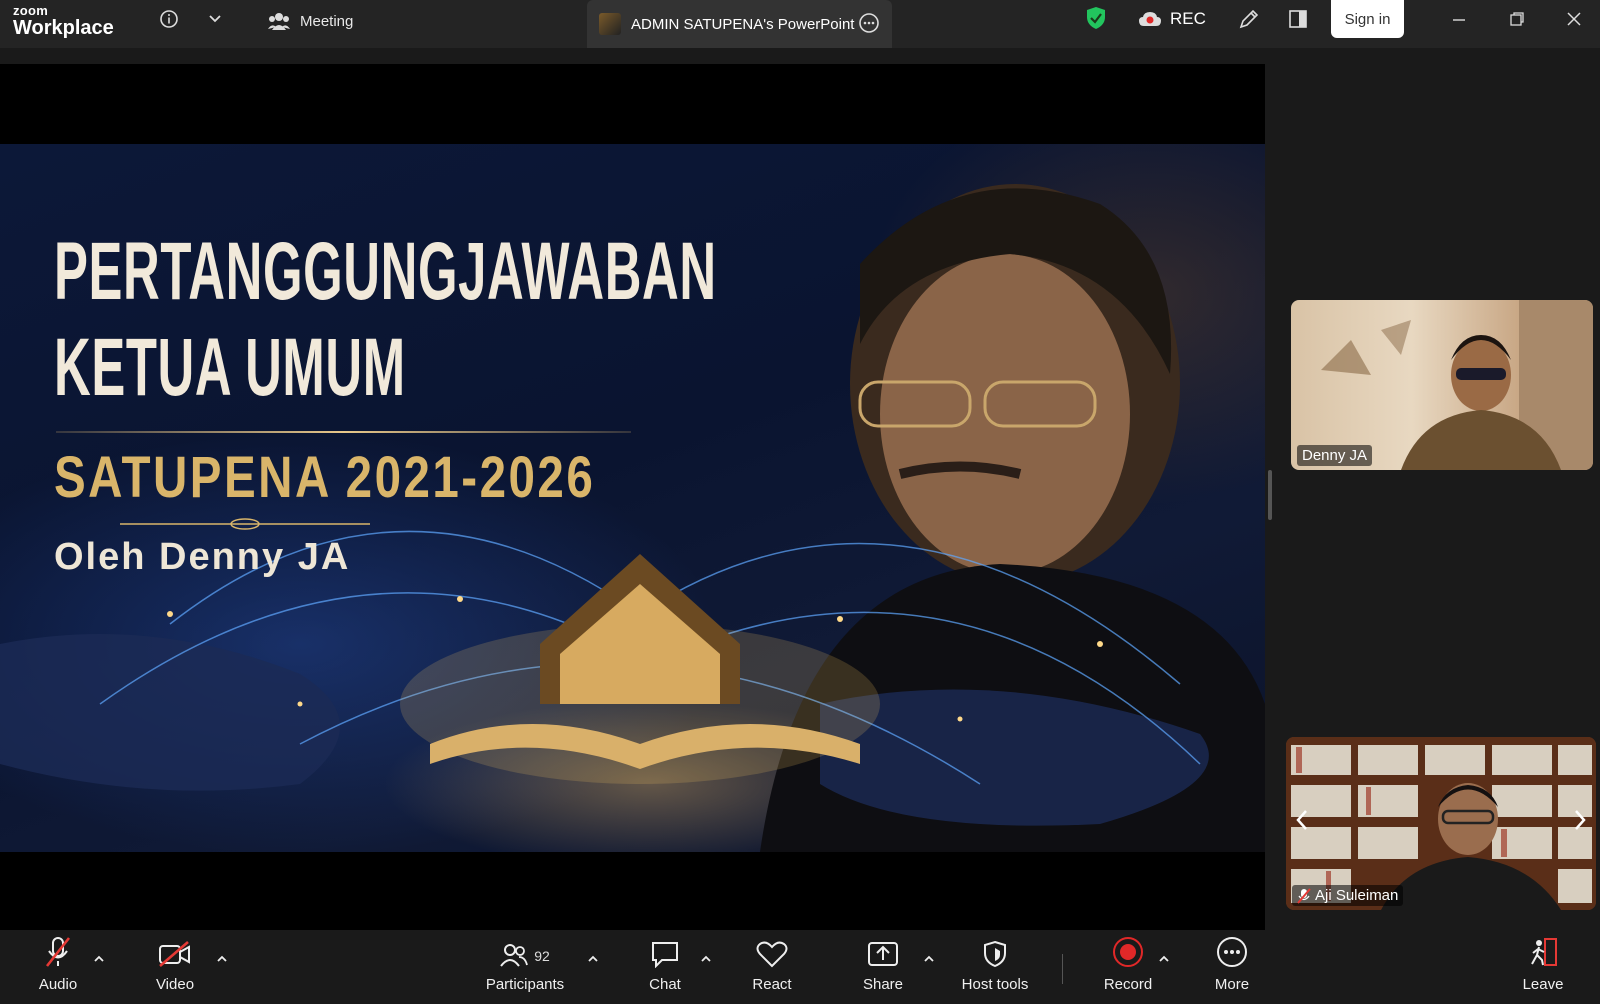  What do you see at coordinates (230, 367) in the screenshot?
I see `slide-title-line2: KETUA UMUM` at bounding box center [230, 367].